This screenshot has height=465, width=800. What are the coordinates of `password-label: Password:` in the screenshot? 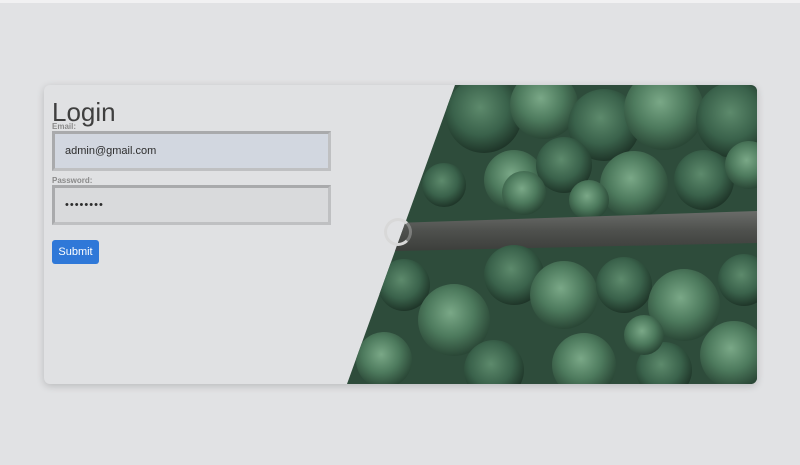 It's located at (72, 180).